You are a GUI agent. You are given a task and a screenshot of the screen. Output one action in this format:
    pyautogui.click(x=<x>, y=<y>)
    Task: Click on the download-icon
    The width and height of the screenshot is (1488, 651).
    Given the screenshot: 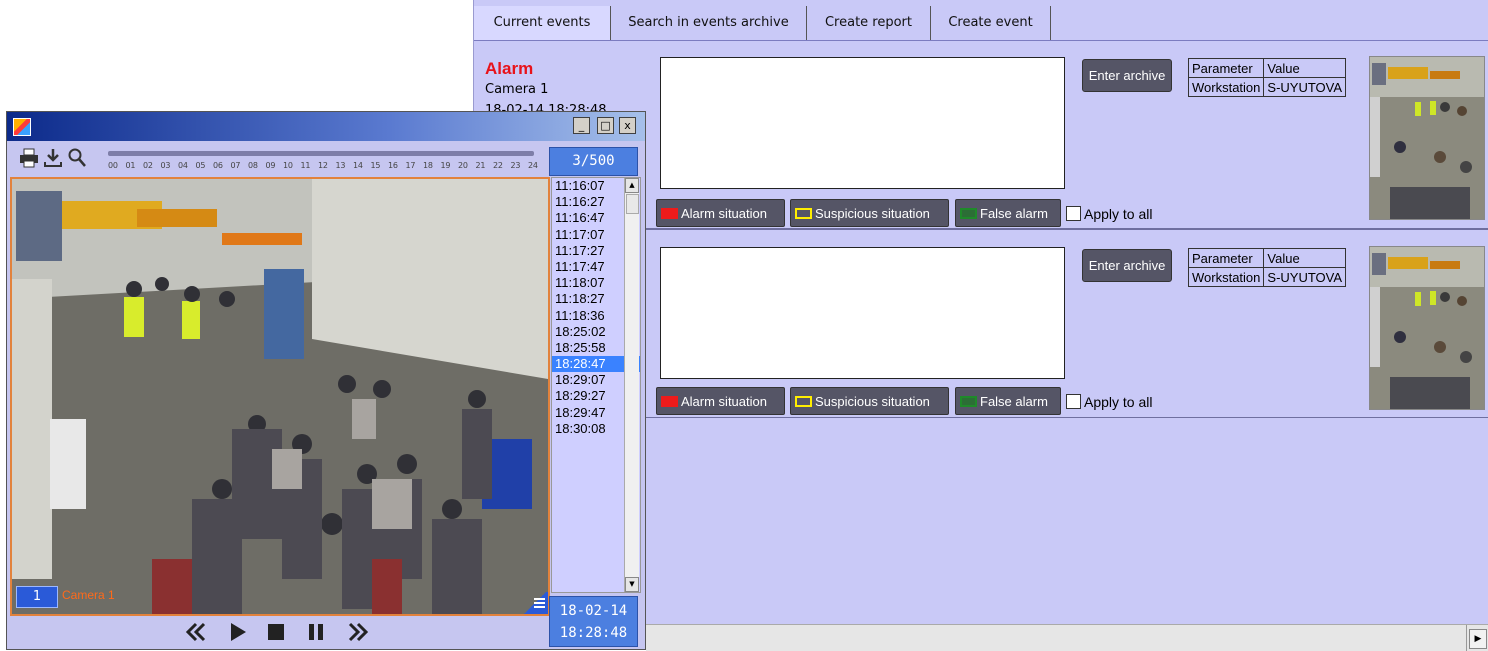 What is the action you would take?
    pyautogui.click(x=53, y=158)
    